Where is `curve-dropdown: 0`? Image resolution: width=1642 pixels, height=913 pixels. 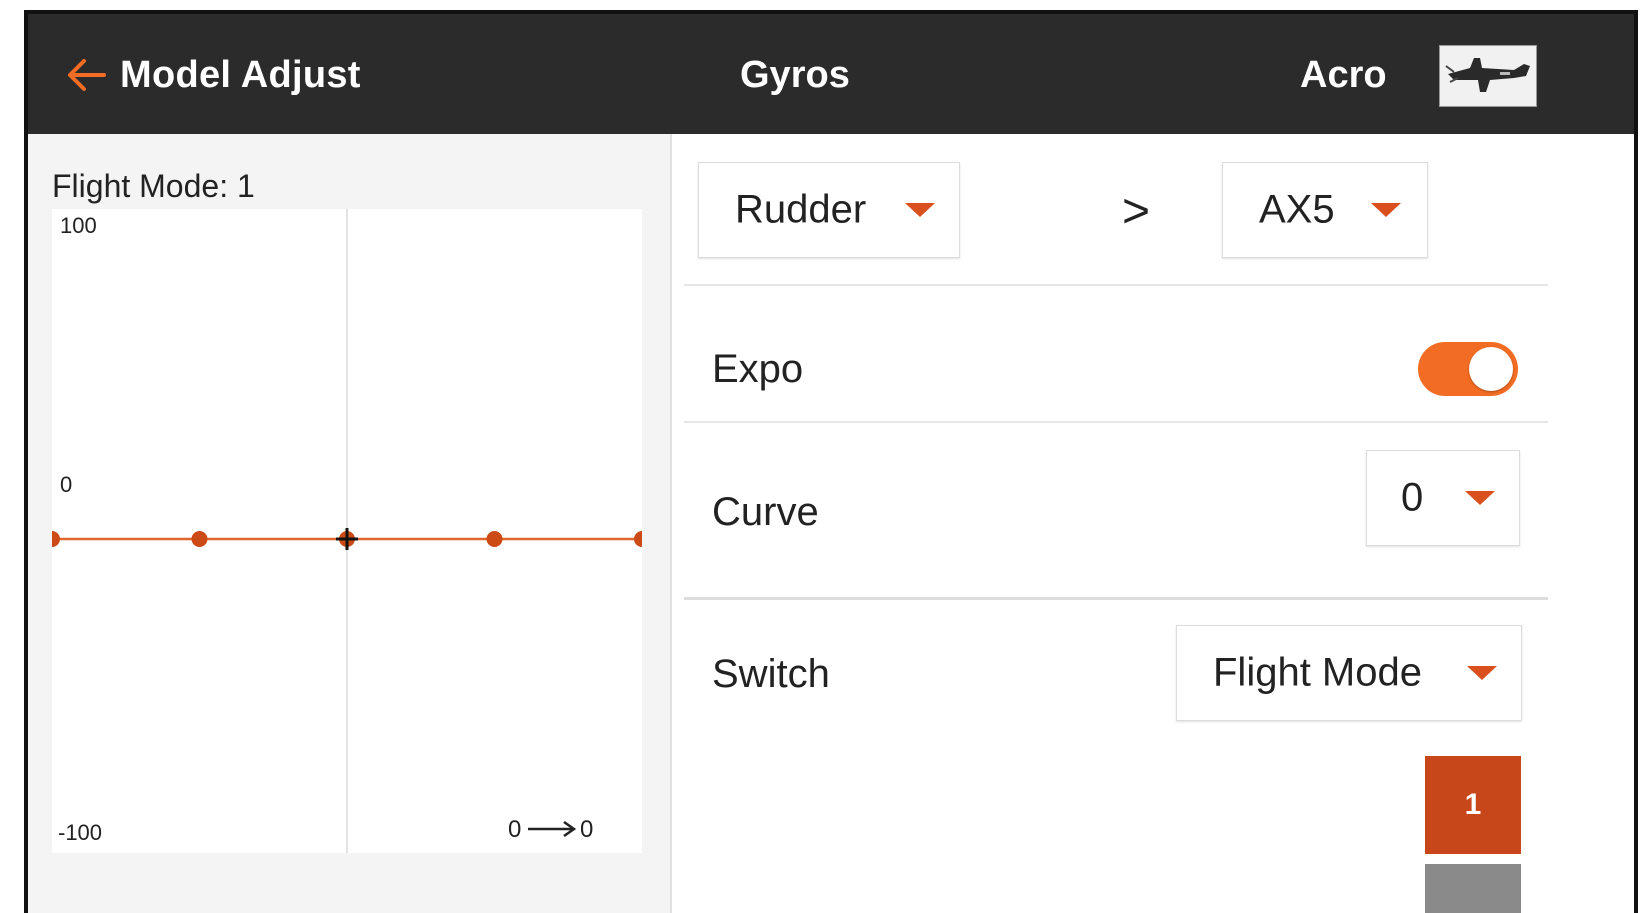 curve-dropdown: 0 is located at coordinates (1443, 498).